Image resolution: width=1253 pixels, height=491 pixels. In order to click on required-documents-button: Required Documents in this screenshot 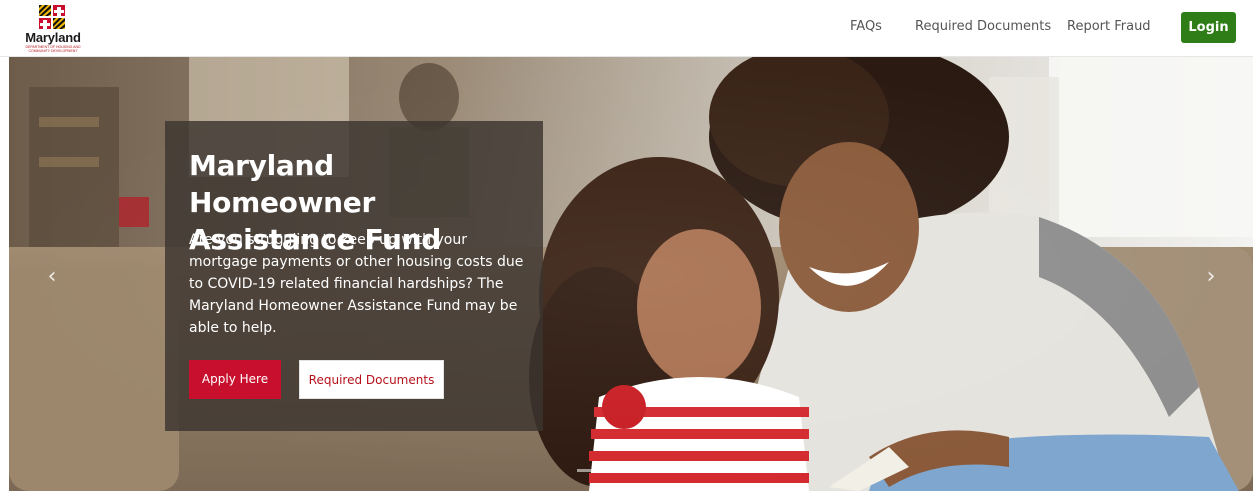, I will do `click(371, 379)`.